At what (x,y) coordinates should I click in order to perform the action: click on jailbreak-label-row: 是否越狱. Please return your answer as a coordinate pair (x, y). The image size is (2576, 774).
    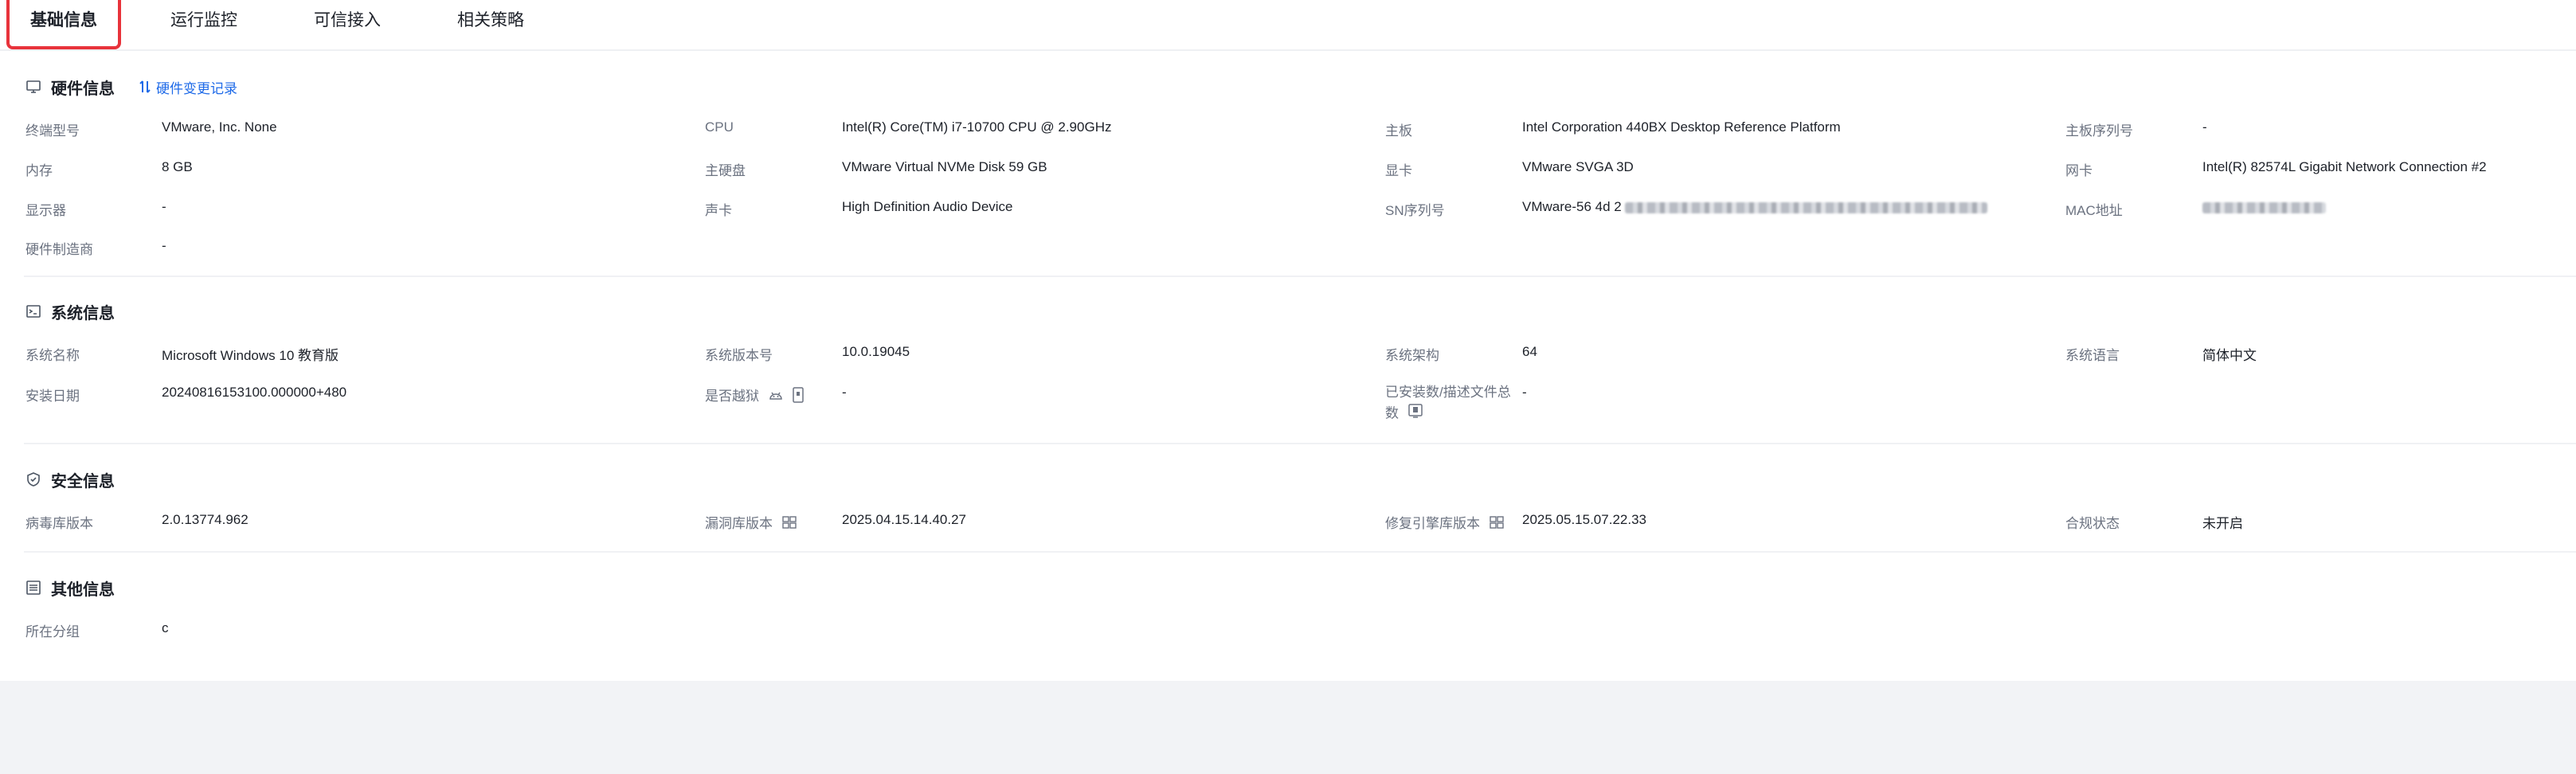
    Looking at the image, I should click on (755, 396).